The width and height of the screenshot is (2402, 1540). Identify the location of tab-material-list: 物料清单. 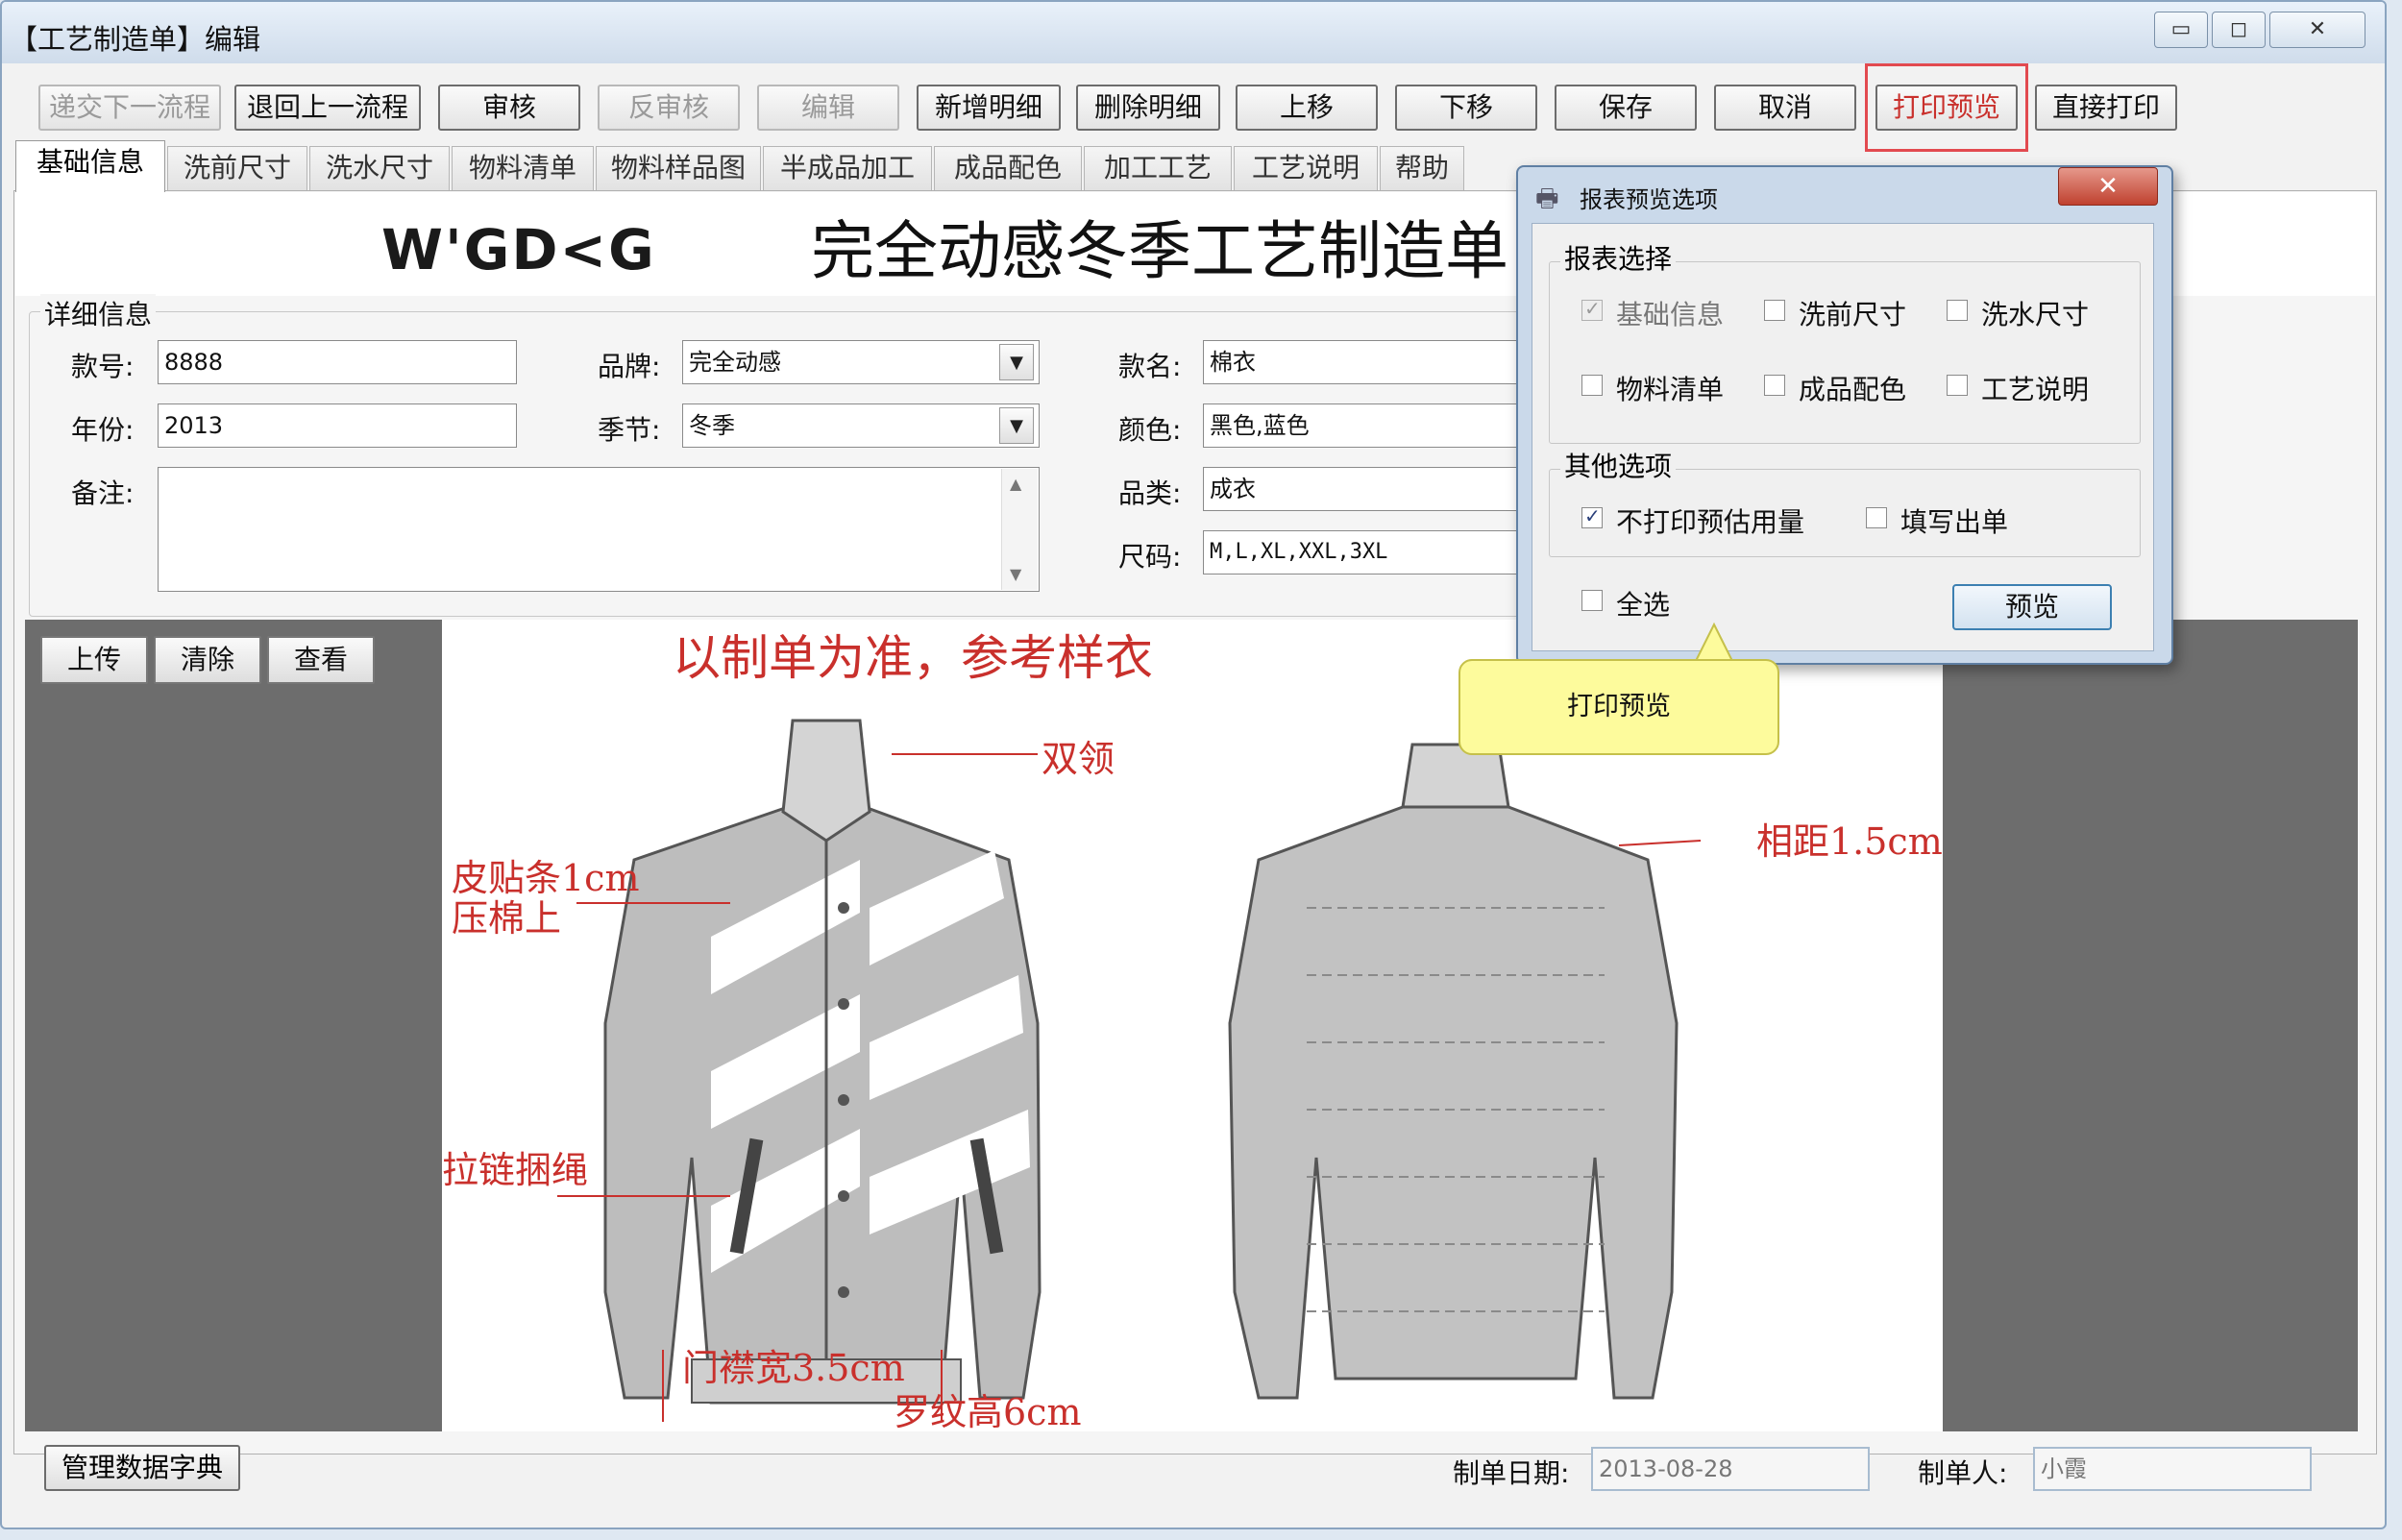
(523, 168).